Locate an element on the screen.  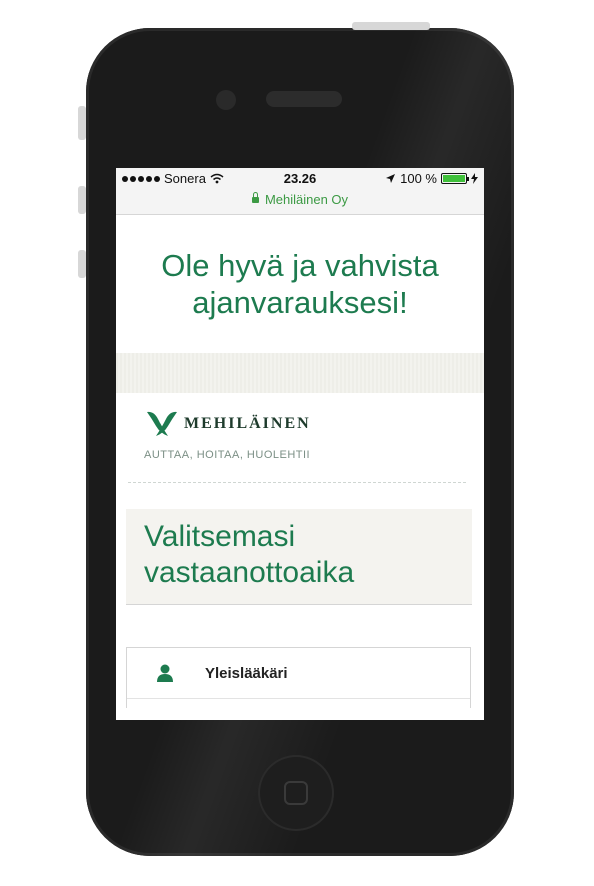
doctor-type: Yleislääkäri is located at coordinates (246, 673).